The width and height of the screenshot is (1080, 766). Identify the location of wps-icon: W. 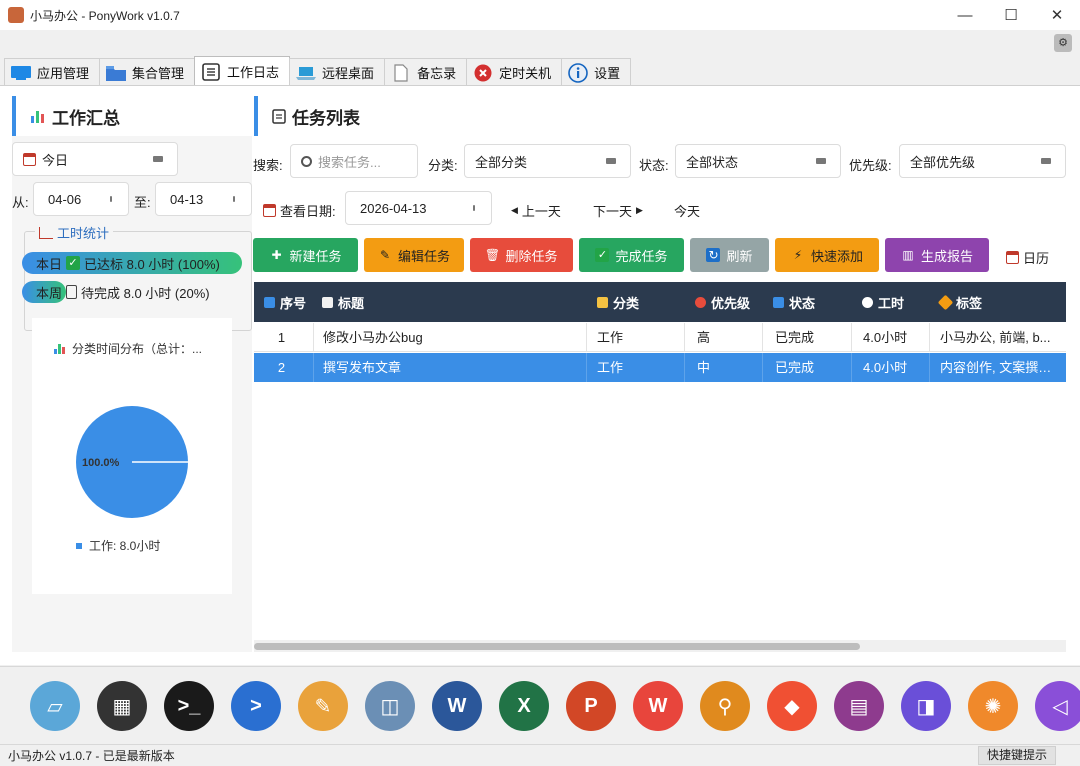
(658, 706).